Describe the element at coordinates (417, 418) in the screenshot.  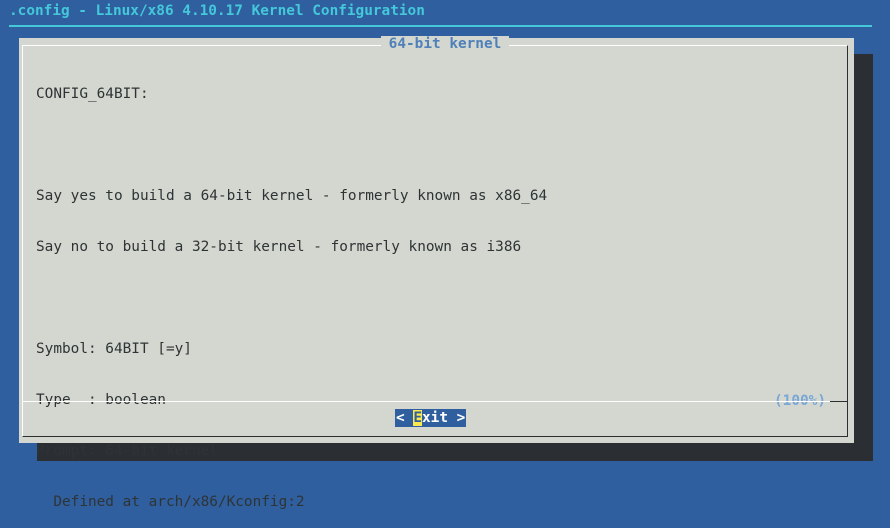
I see `exit-button-hotkey: E` at that location.